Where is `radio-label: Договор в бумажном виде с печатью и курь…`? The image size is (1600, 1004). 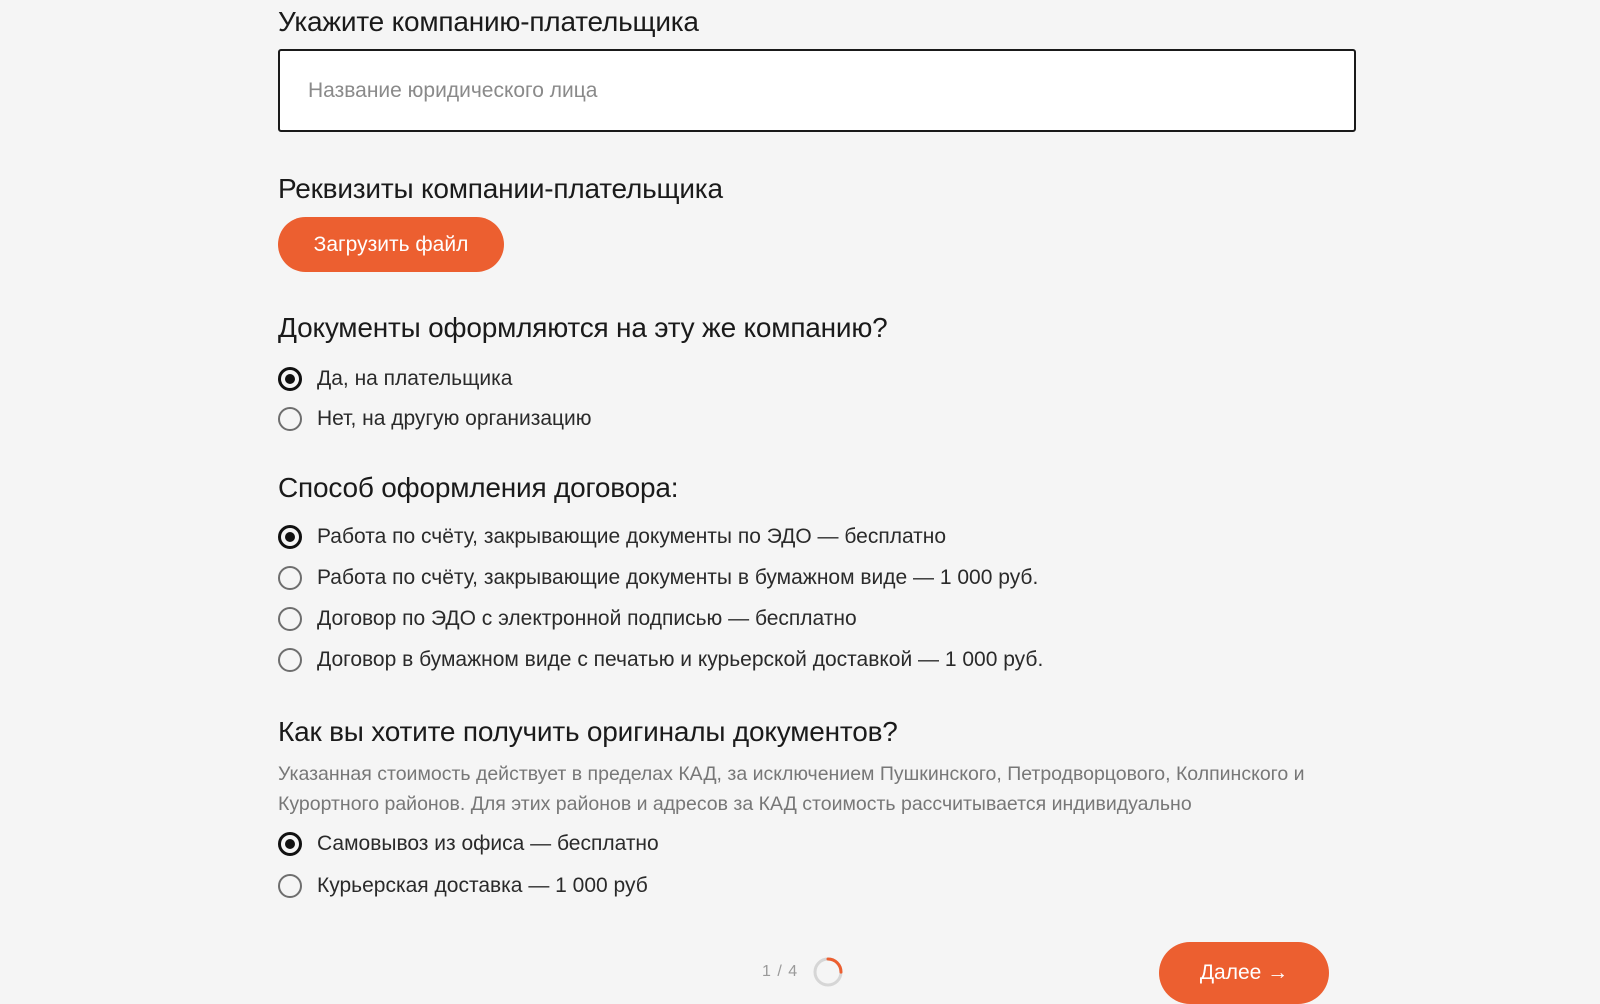 radio-label: Договор в бумажном виде с печатью и курь… is located at coordinates (680, 659).